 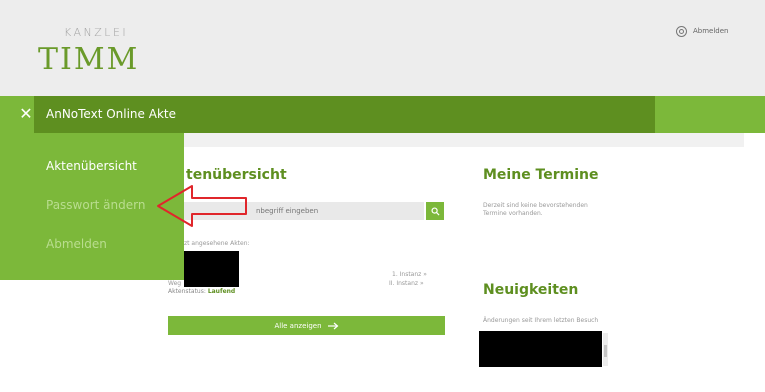 What do you see at coordinates (26, 114) in the screenshot?
I see `close-icon: ✕` at bounding box center [26, 114].